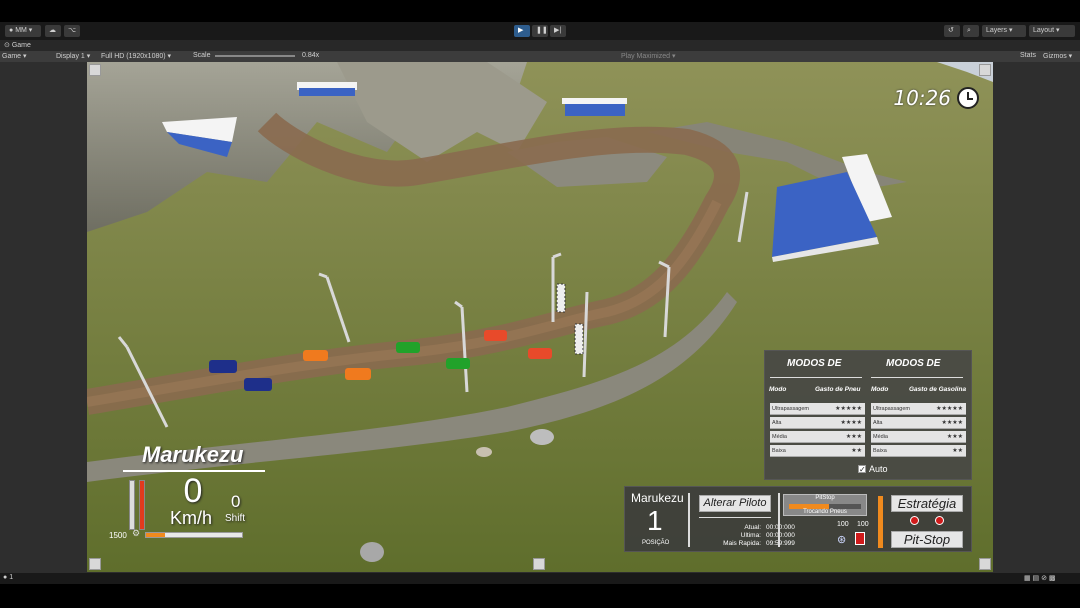  Describe the element at coordinates (862, 469) in the screenshot. I see `auto-checkbox: ✓` at that location.